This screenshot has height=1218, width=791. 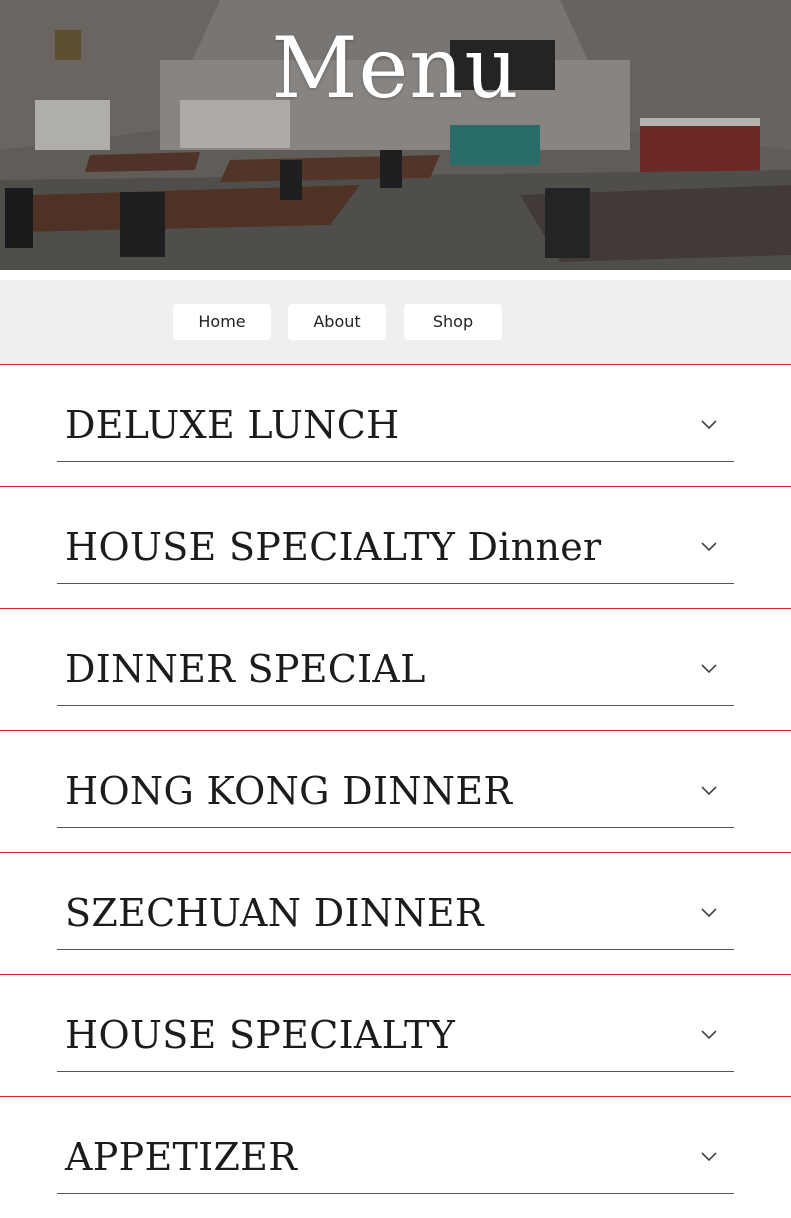 I want to click on section-title: DELUXE LUNCH, so click(x=232, y=425).